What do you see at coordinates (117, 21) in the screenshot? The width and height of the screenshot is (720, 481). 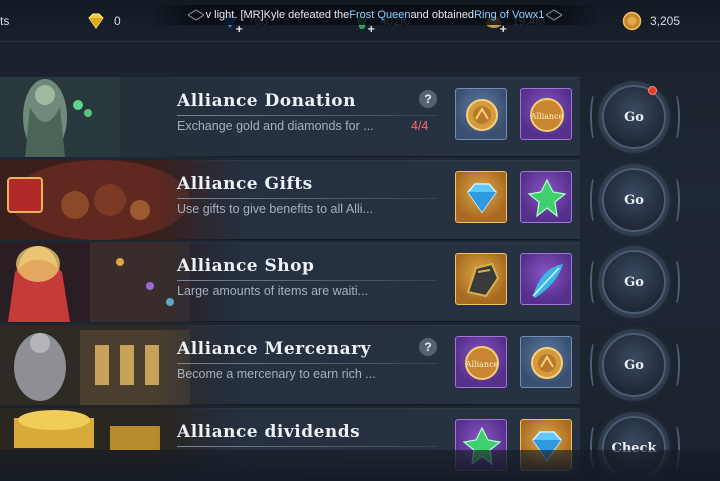 I see `diamond-count: 0` at bounding box center [117, 21].